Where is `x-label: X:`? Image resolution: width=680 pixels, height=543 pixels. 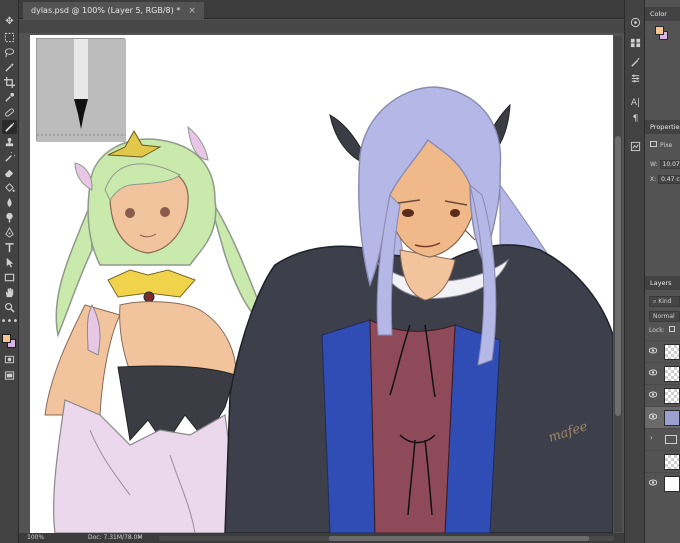
x-label: X: is located at coordinates (653, 179).